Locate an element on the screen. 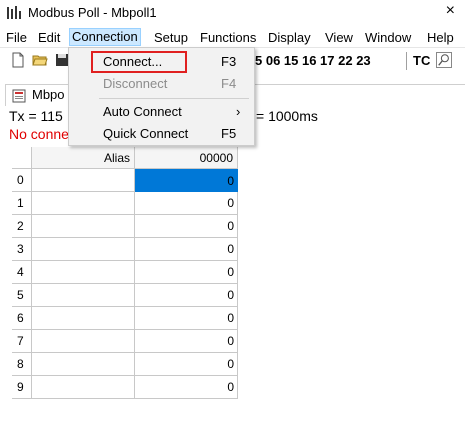 Image resolution: width=465 pixels, height=428 pixels. magnifier-icon is located at coordinates (444, 60).